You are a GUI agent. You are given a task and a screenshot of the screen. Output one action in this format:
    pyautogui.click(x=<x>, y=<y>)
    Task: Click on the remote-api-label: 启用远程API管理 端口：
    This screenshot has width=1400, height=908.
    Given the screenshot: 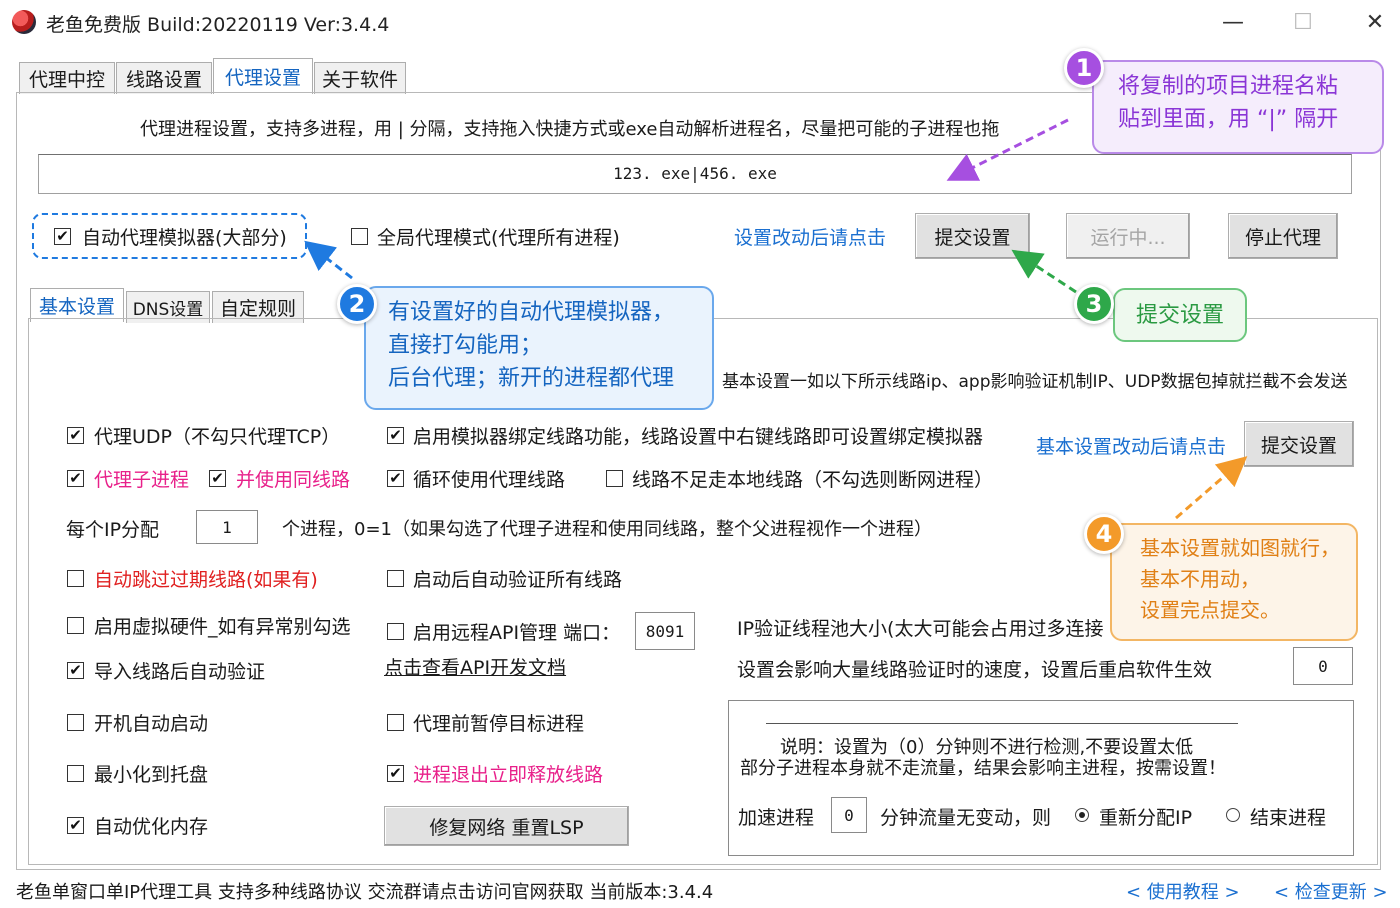 What is the action you would take?
    pyautogui.click(x=517, y=633)
    